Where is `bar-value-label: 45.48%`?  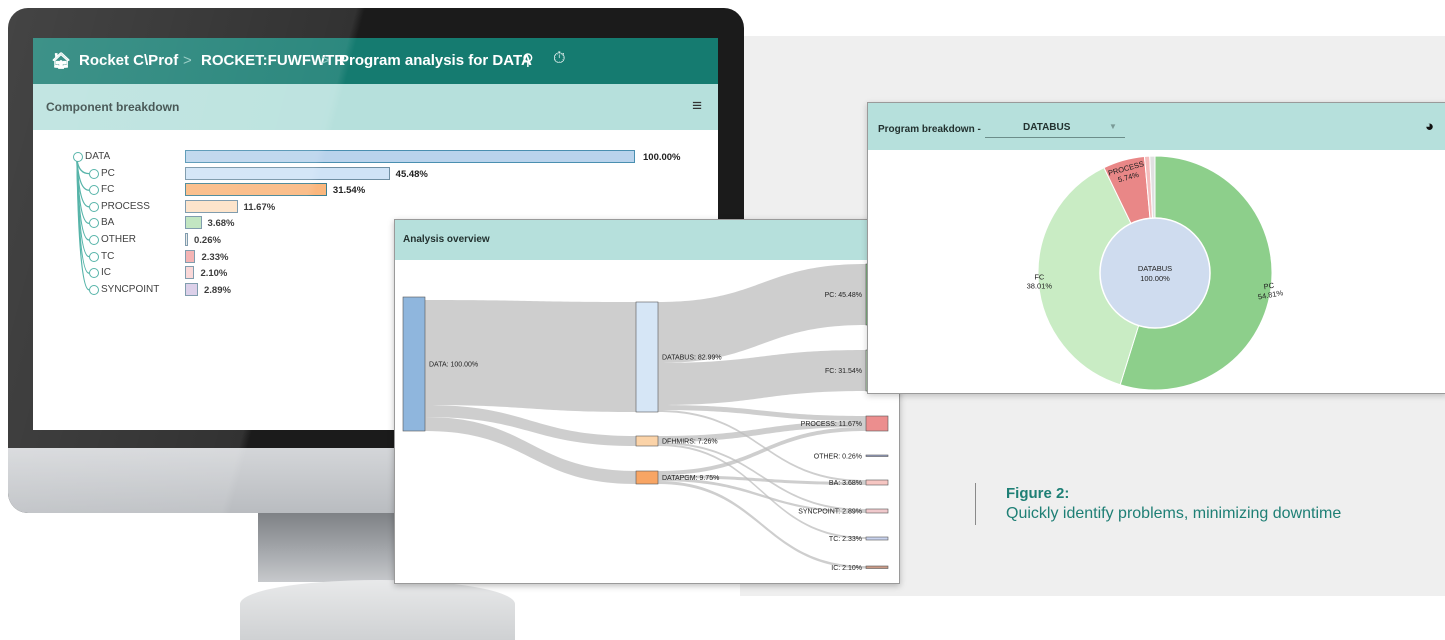
bar-value-label: 45.48% is located at coordinates (411, 174).